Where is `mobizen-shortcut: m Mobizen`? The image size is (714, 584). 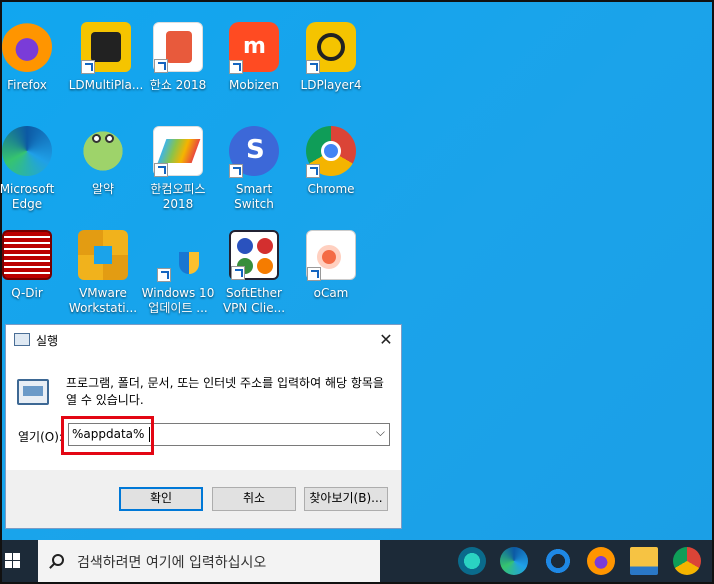 mobizen-shortcut: m Mobizen is located at coordinates (254, 57).